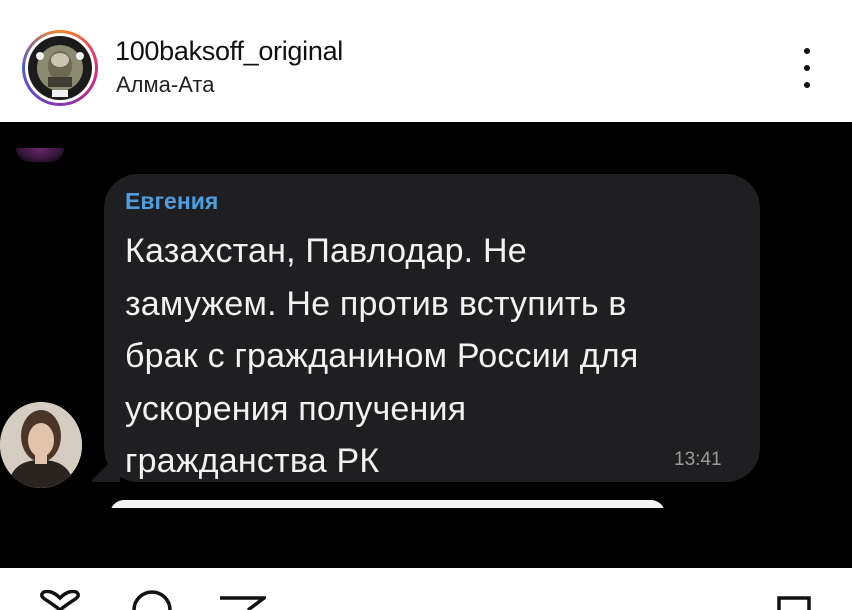 The width and height of the screenshot is (852, 610). What do you see at coordinates (807, 68) in the screenshot?
I see `more-vertical-icon` at bounding box center [807, 68].